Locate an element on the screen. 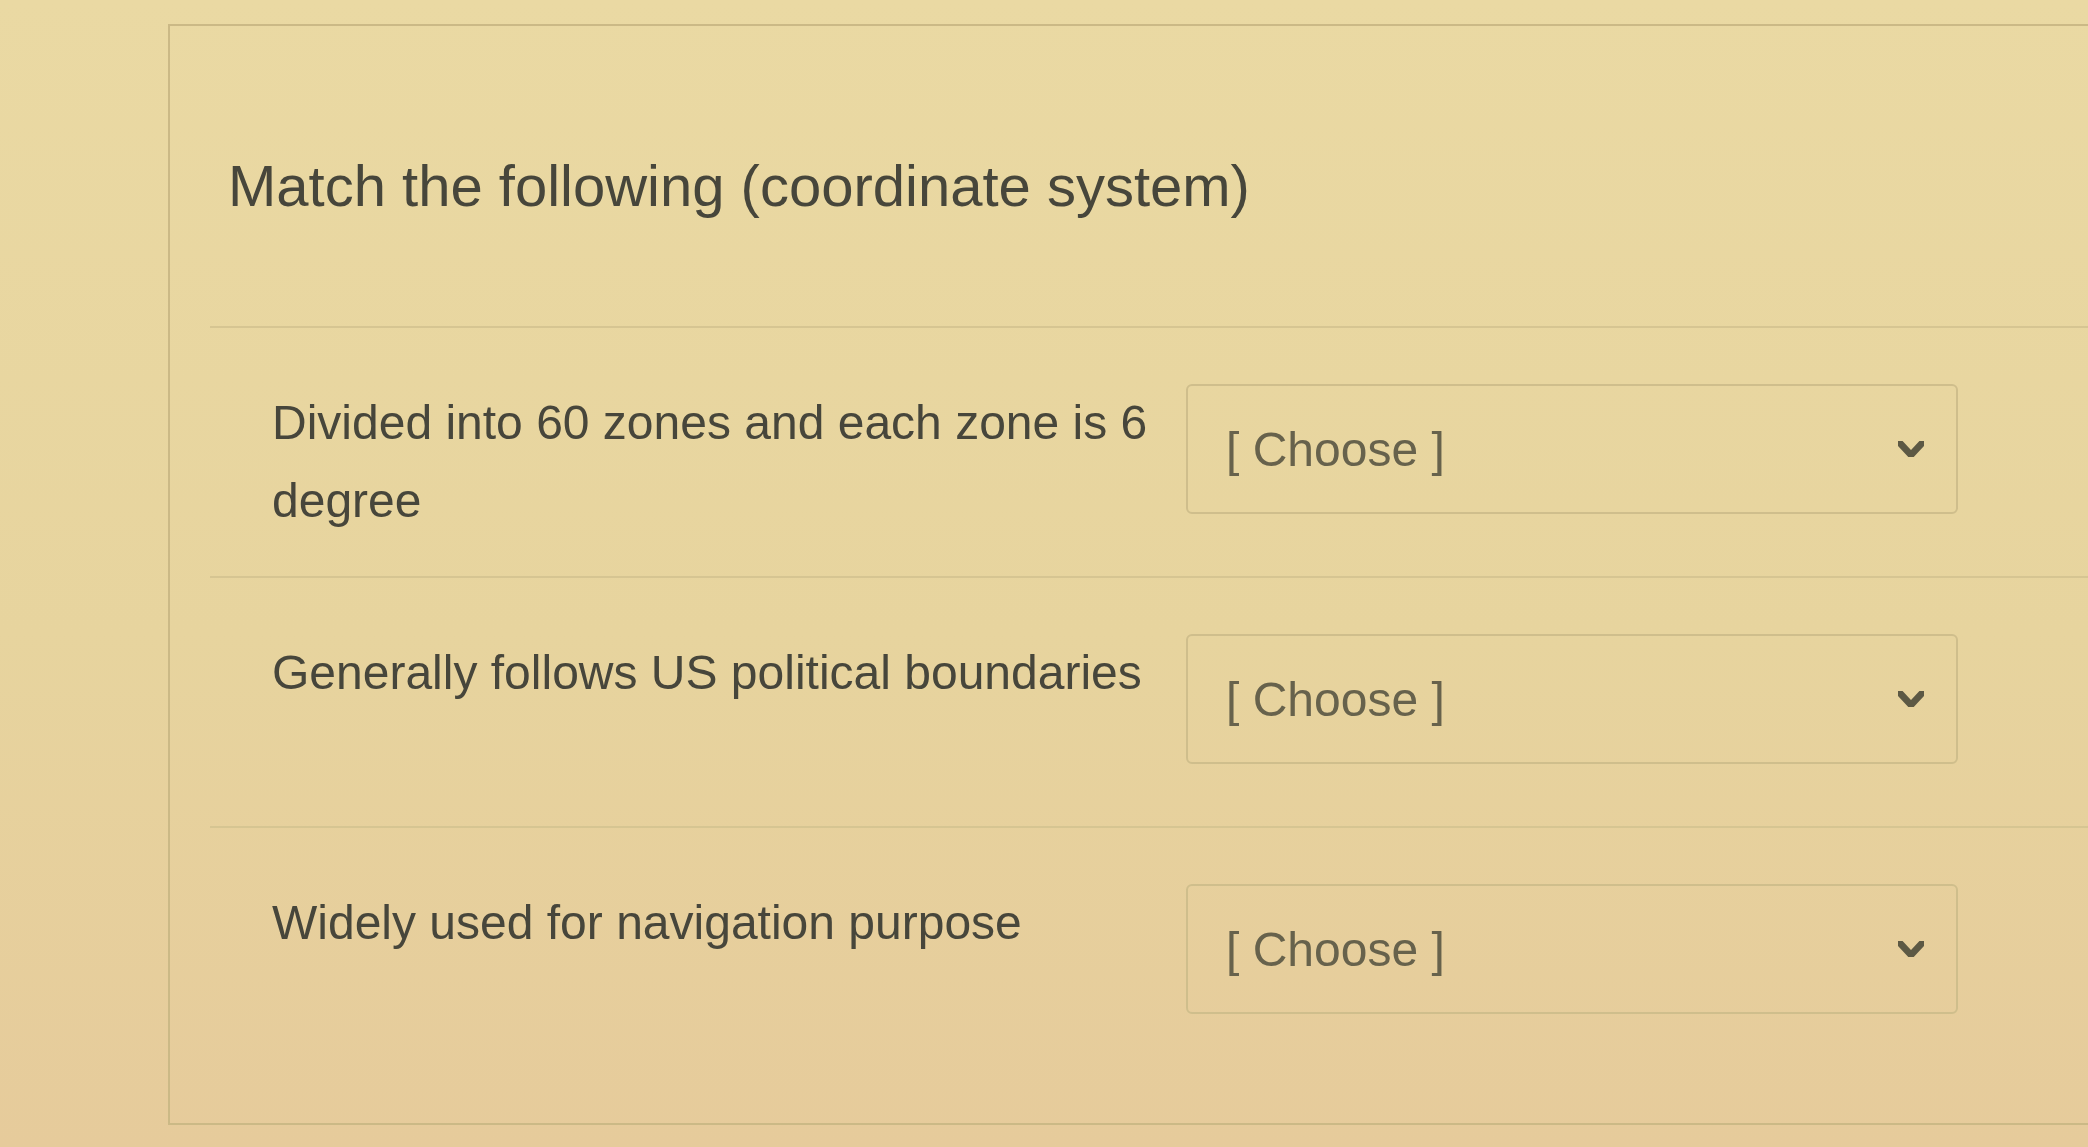 This screenshot has height=1147, width=2088. match-prompt: Generally follows US political boundaries is located at coordinates (707, 673).